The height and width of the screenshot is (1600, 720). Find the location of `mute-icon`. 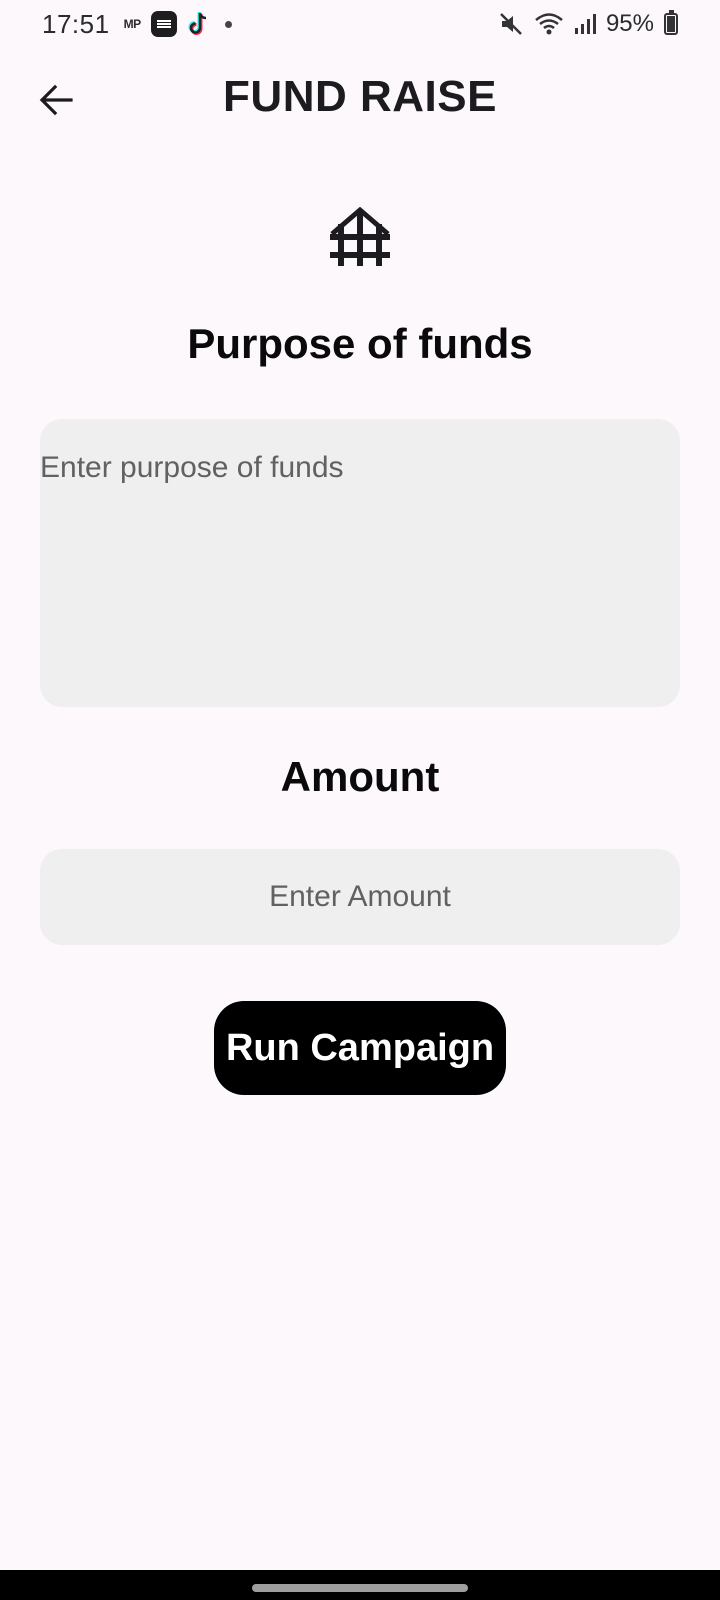

mute-icon is located at coordinates (511, 24).